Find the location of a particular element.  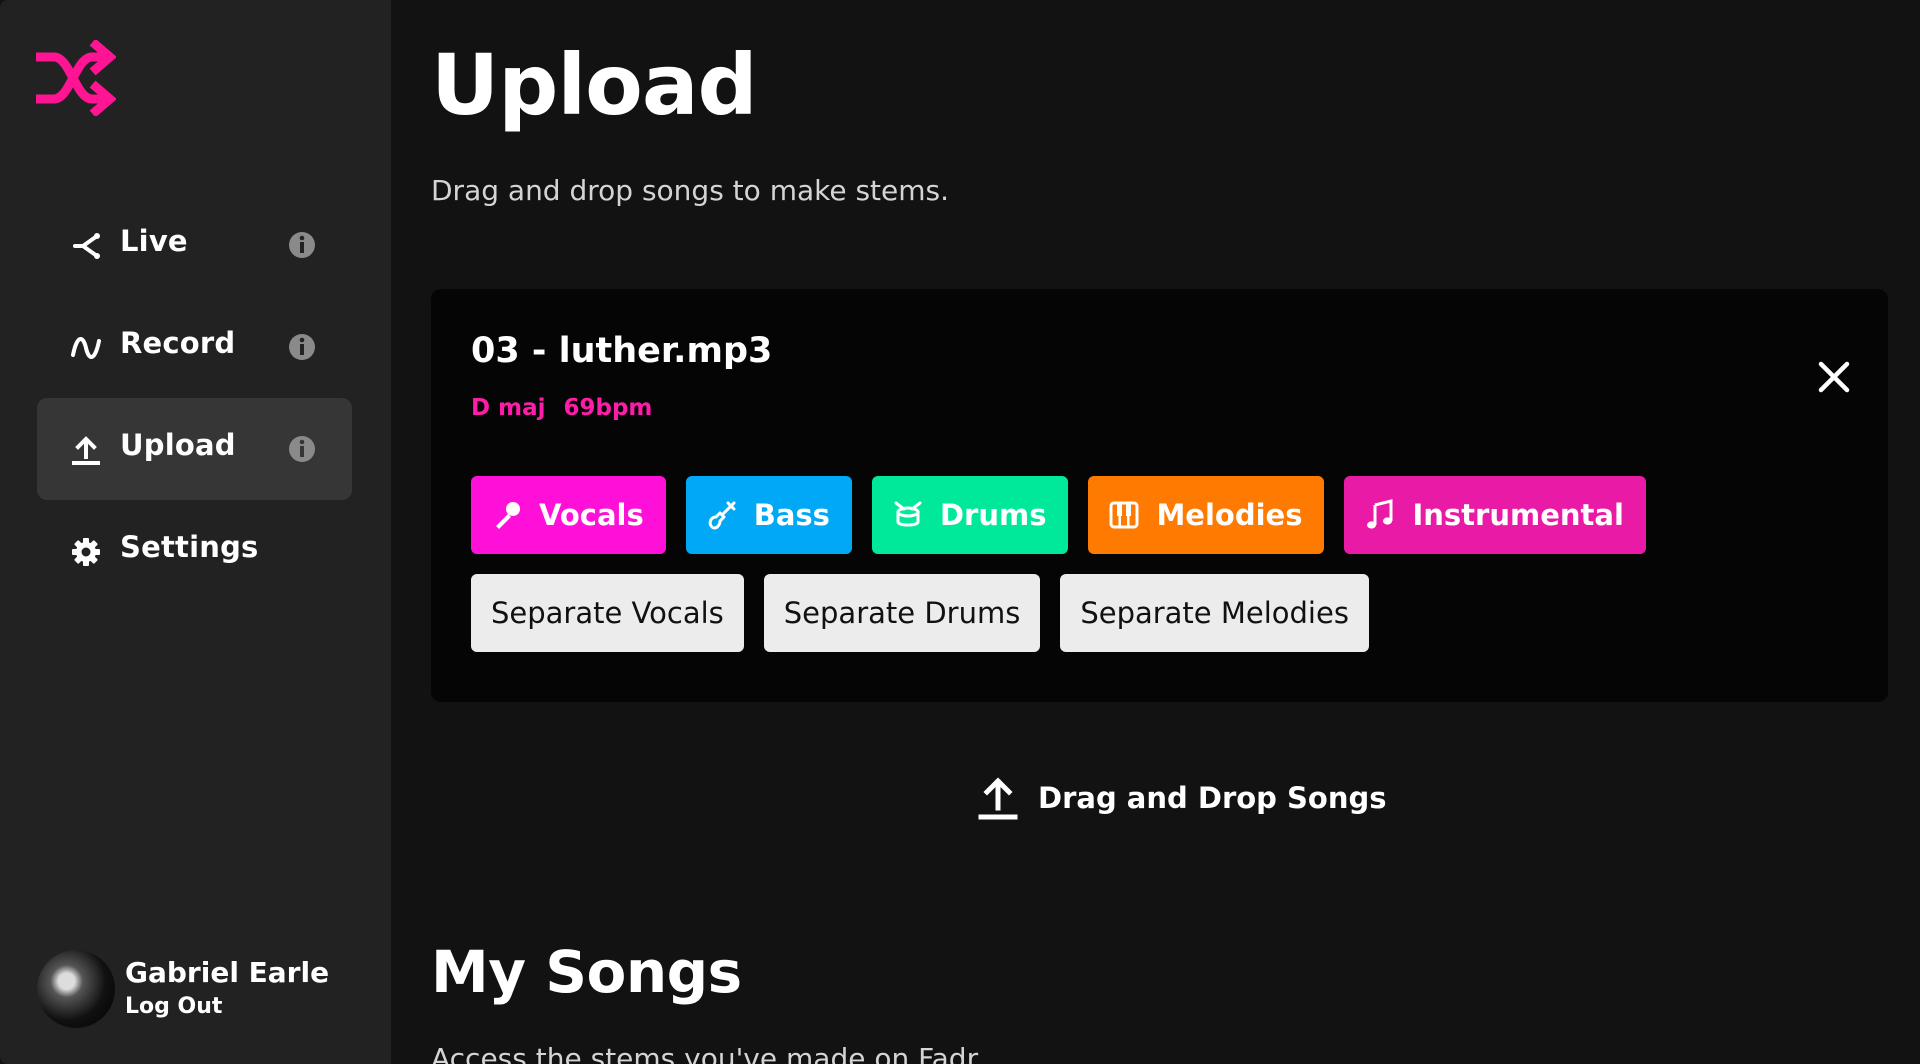

stem-label: Vocals is located at coordinates (591, 515).